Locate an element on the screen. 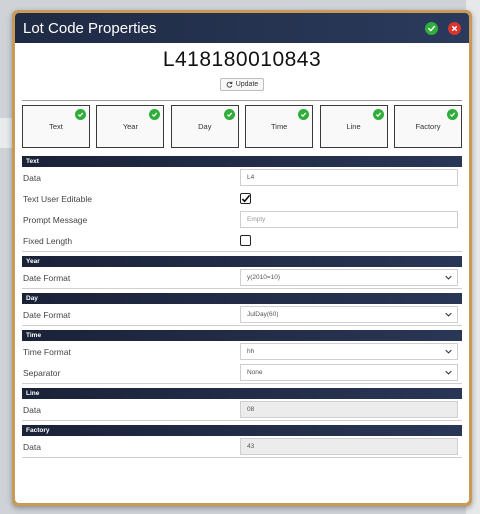  select-value: None is located at coordinates (255, 372).